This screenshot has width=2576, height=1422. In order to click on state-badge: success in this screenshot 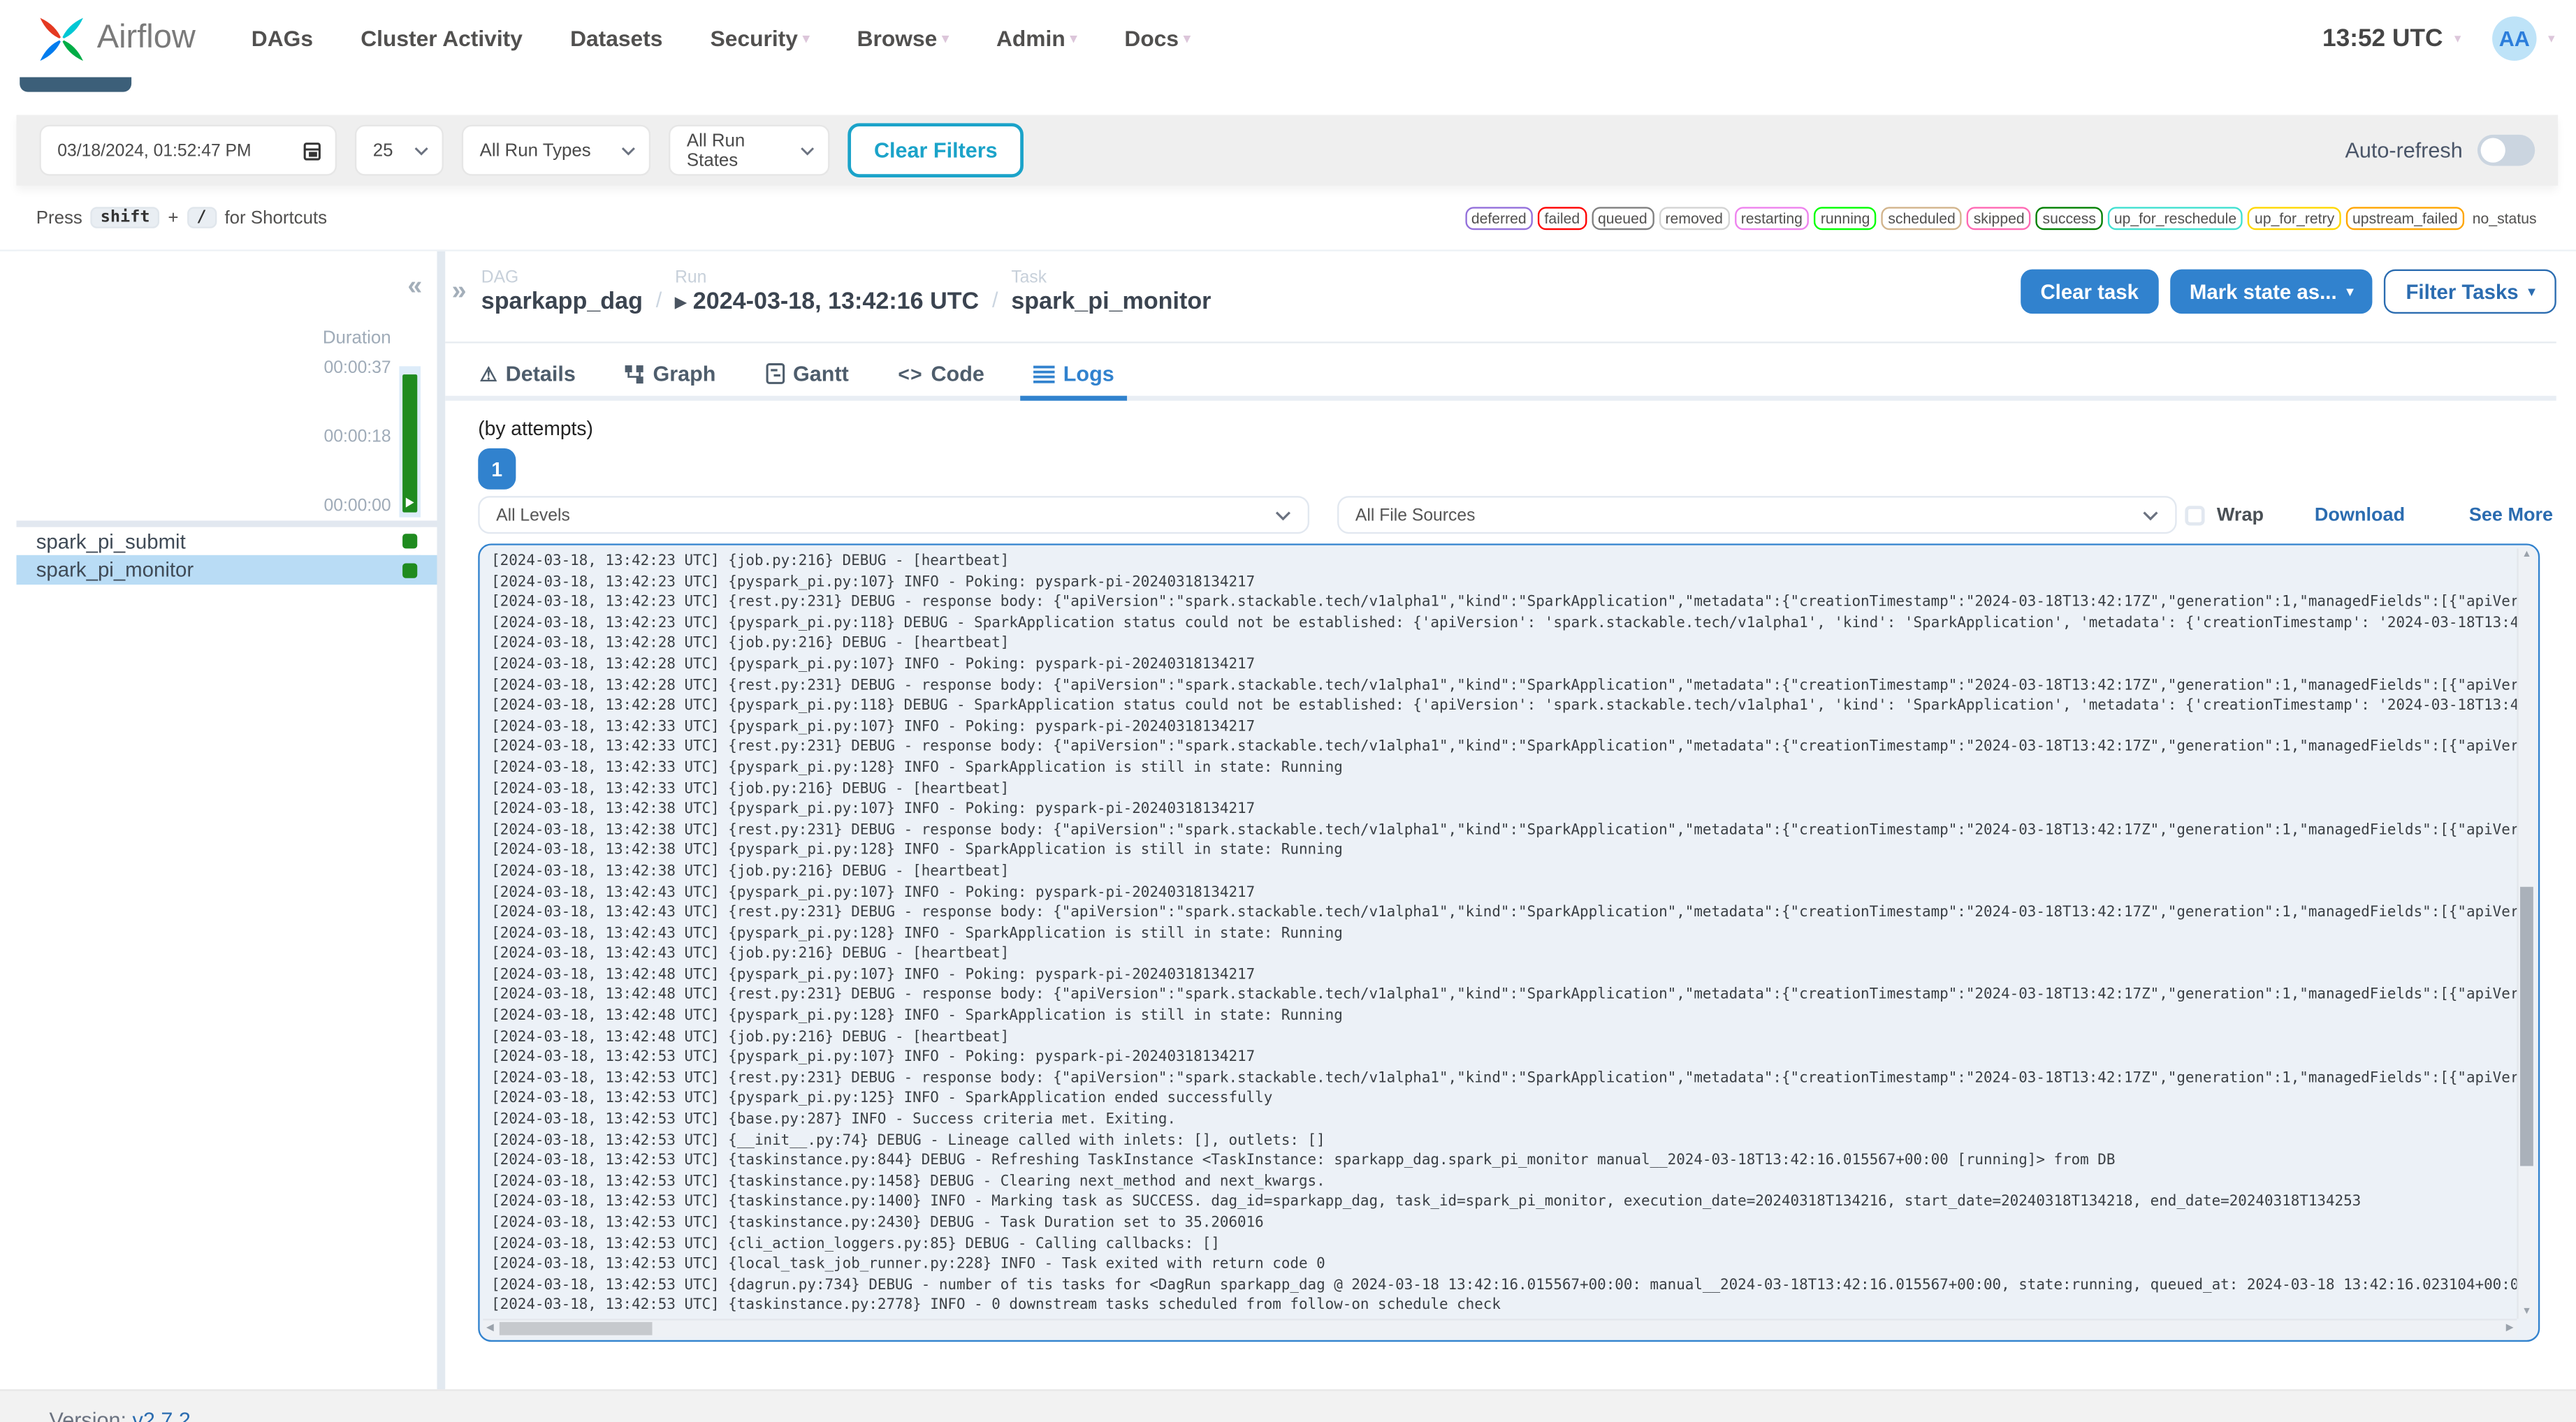, I will do `click(2069, 218)`.